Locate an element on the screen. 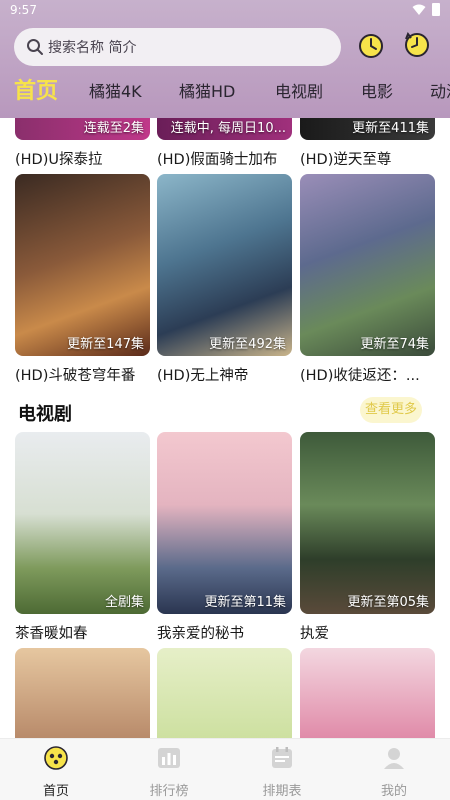 Image resolution: width=450 pixels, height=800 pixels. search-bar: 搜索名称 简介 is located at coordinates (177, 47).